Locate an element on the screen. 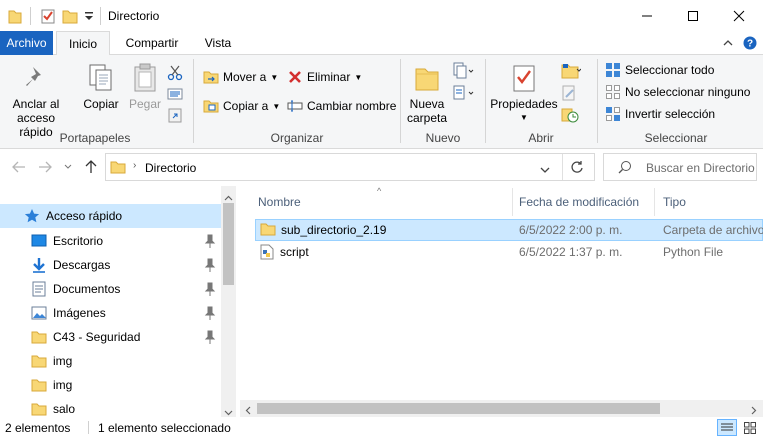  nav-item-documentos: Documentos is located at coordinates (110, 289).